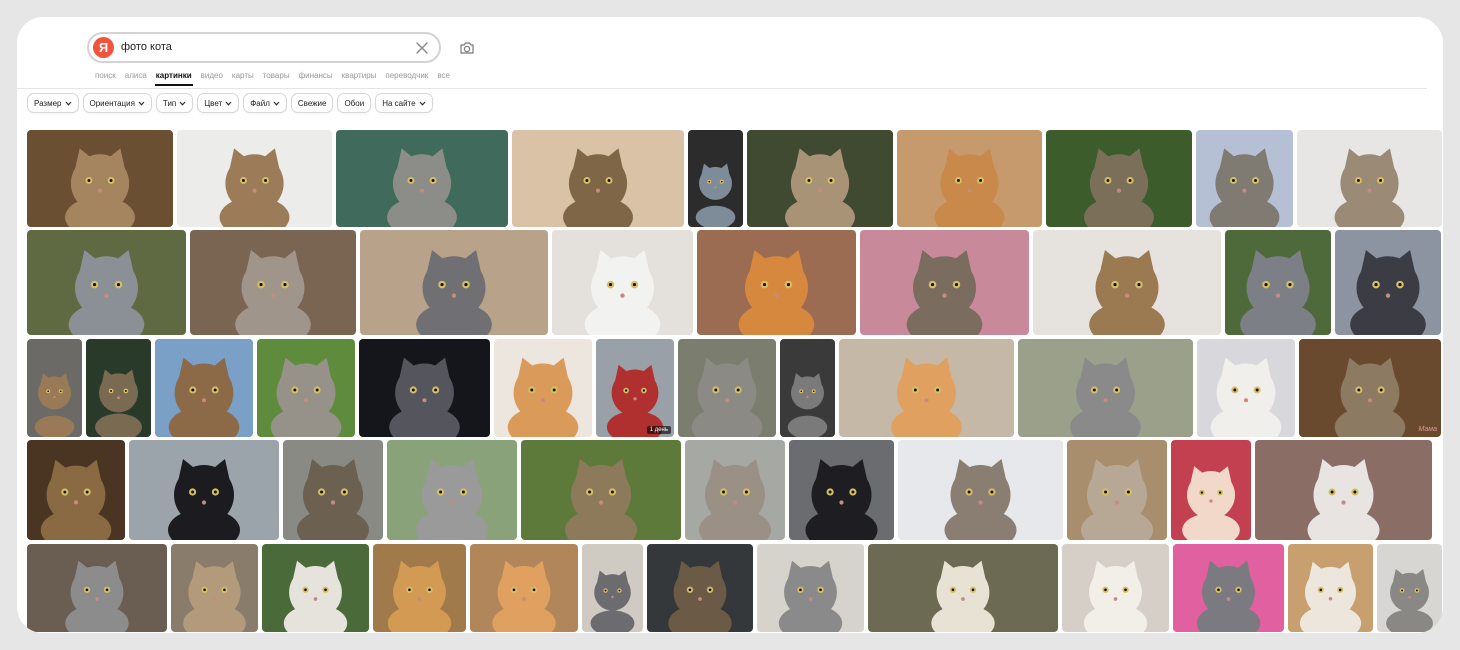 This screenshot has height=650, width=1460. Describe the element at coordinates (422, 48) in the screenshot. I see `clear-icon` at that location.